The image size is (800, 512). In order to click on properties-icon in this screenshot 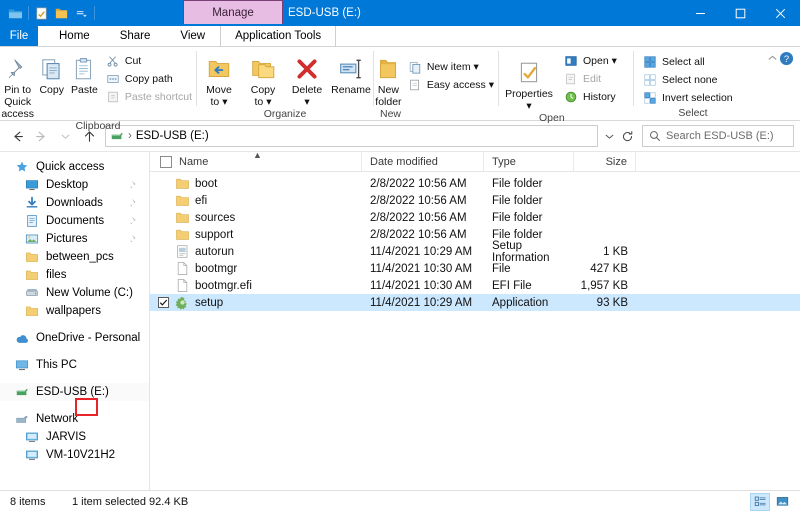, I will do `click(41, 13)`.